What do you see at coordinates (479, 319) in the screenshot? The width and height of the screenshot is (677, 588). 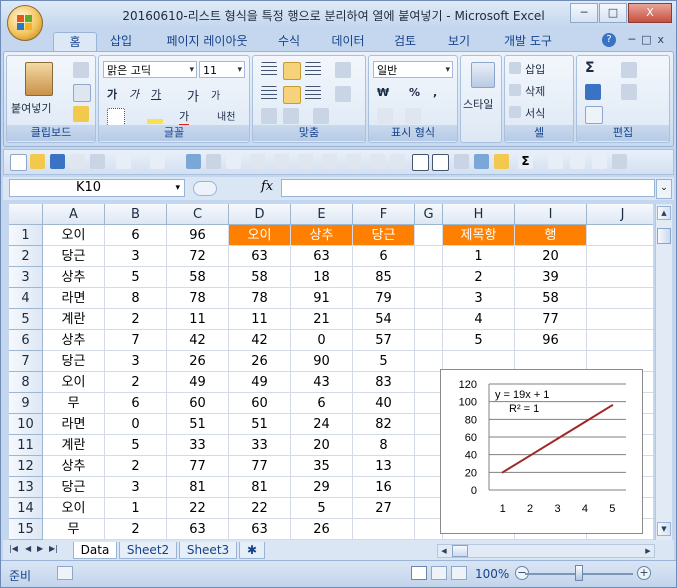 I see `cell-h5: 4` at bounding box center [479, 319].